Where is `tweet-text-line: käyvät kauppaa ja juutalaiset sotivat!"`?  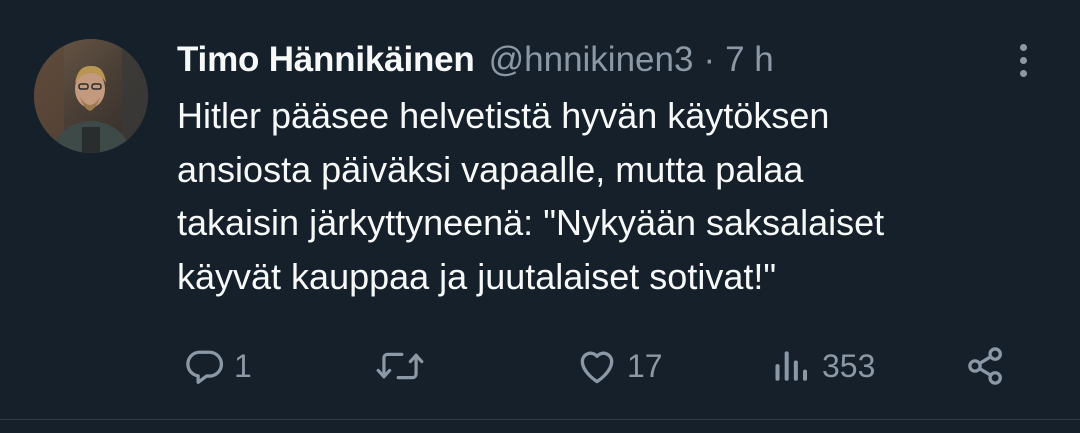 tweet-text-line: käyvät kauppaa ja juutalaiset sotivat!" is located at coordinates (477, 276).